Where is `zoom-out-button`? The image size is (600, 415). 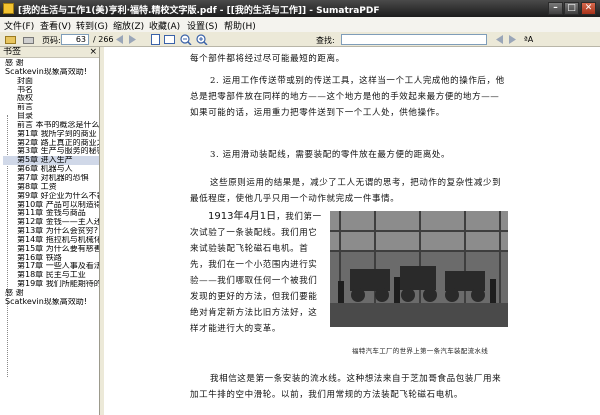
zoom-out-button is located at coordinates (186, 40).